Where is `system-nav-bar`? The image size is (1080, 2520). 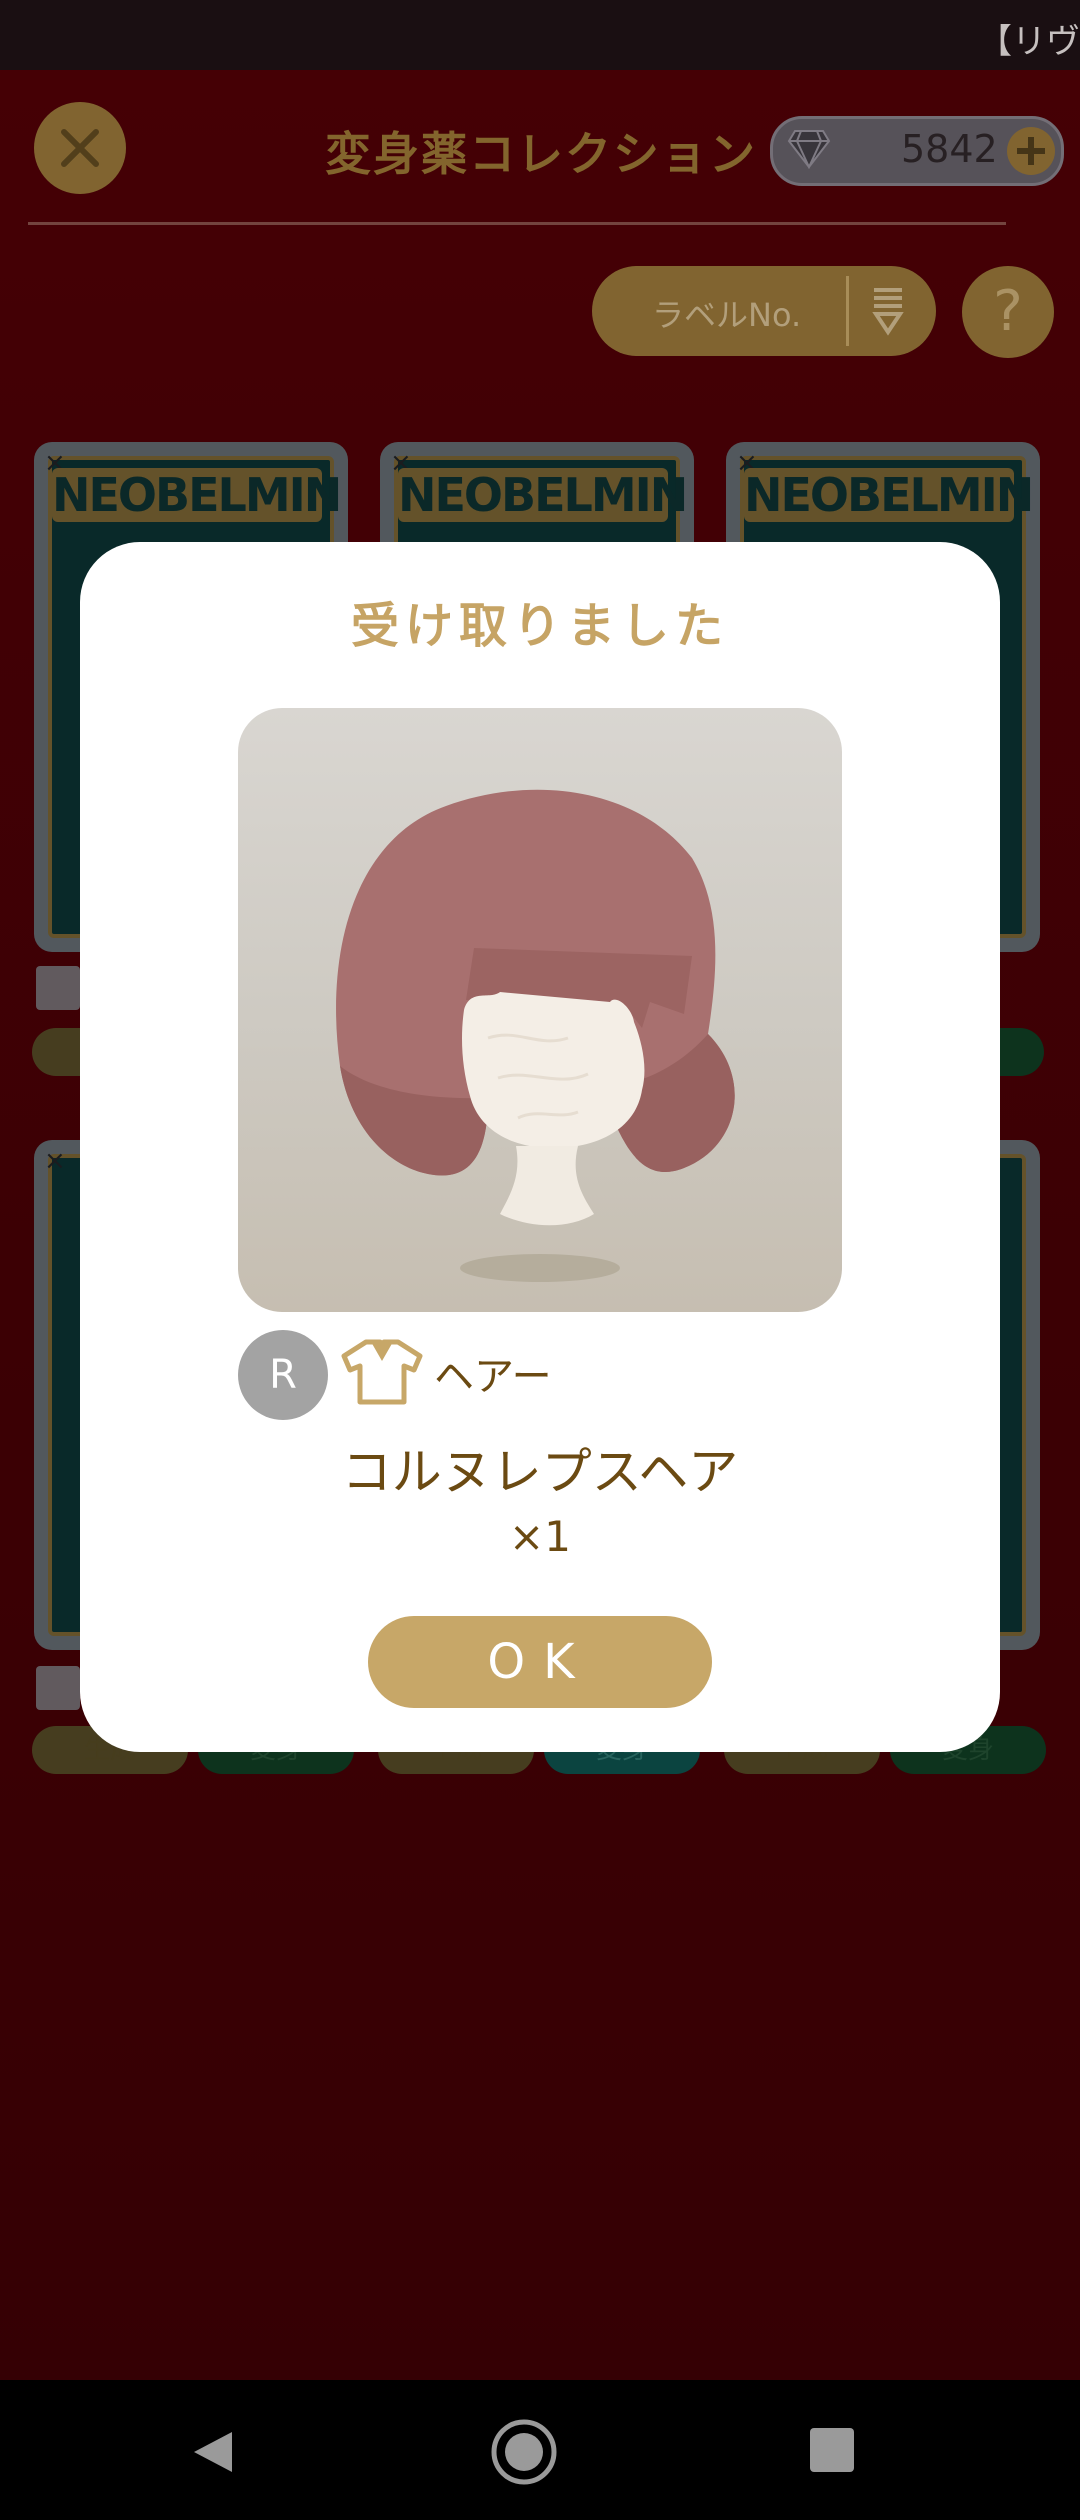
system-nav-bar is located at coordinates (540, 2450).